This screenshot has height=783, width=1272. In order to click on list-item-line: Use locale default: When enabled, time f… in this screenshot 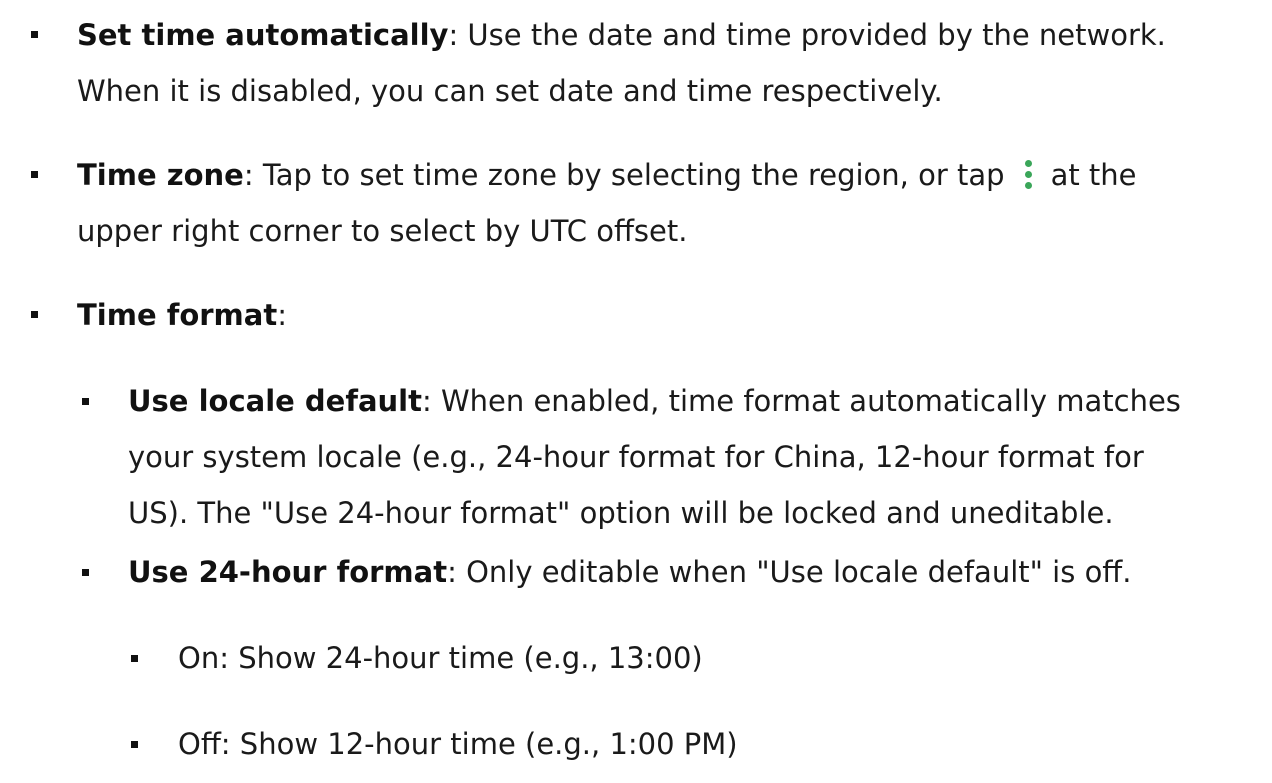, I will do `click(654, 401)`.